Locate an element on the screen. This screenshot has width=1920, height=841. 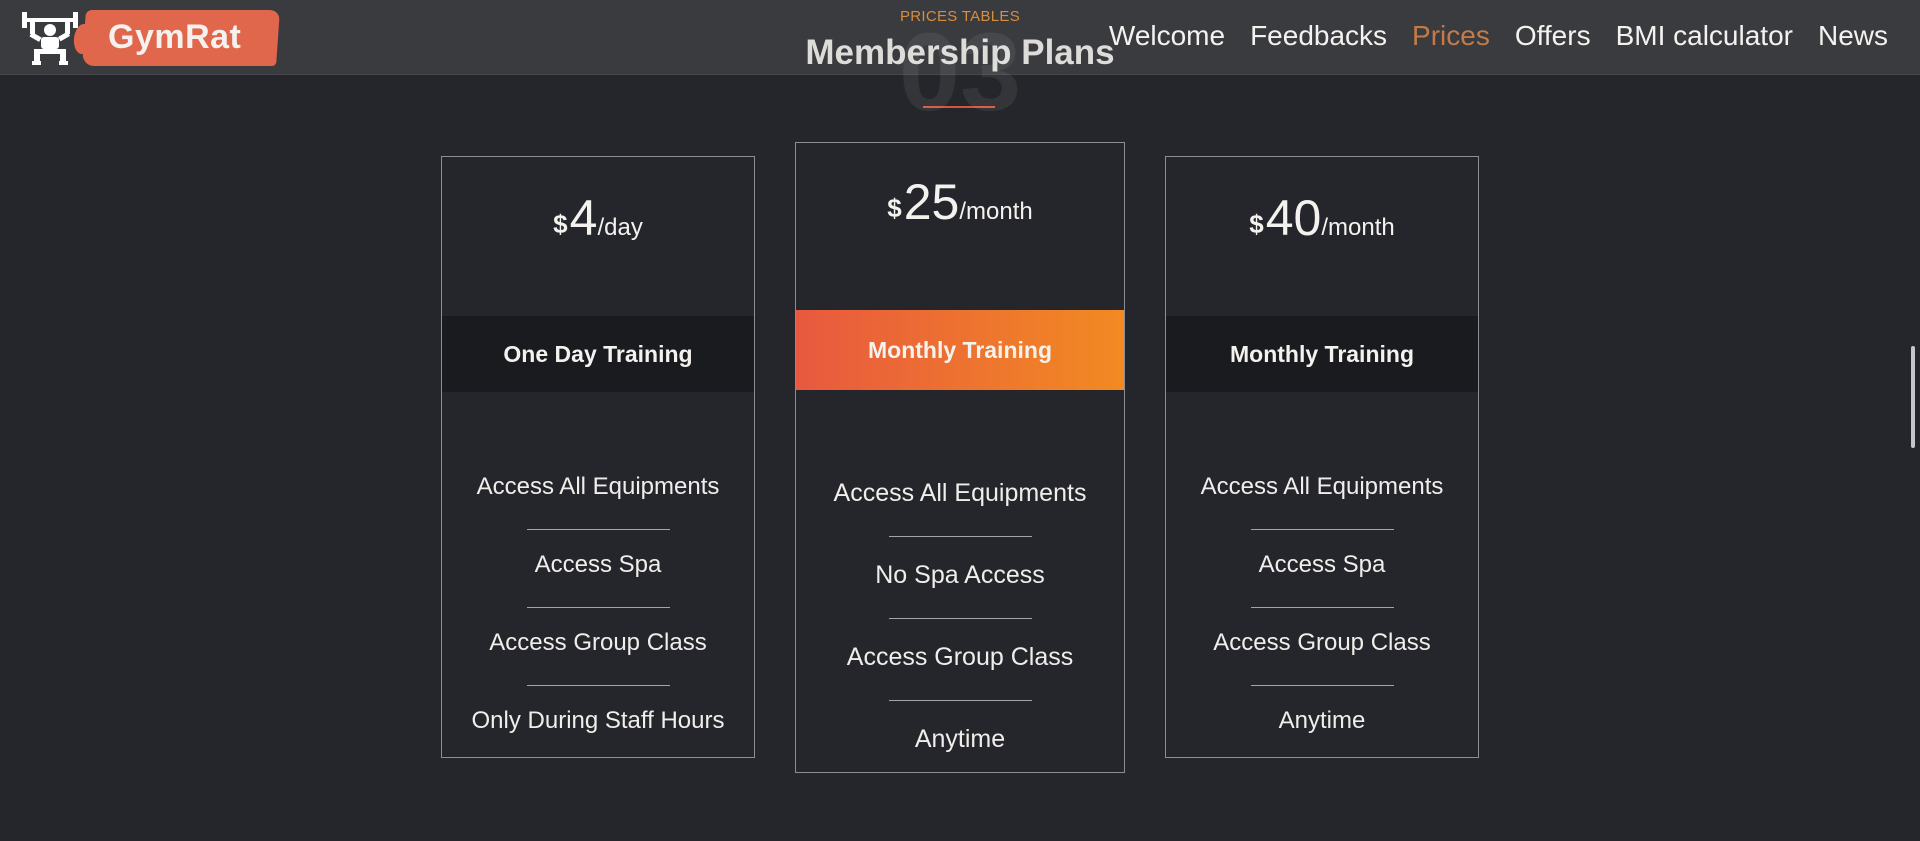
price-amount: 4 is located at coordinates (583, 218).